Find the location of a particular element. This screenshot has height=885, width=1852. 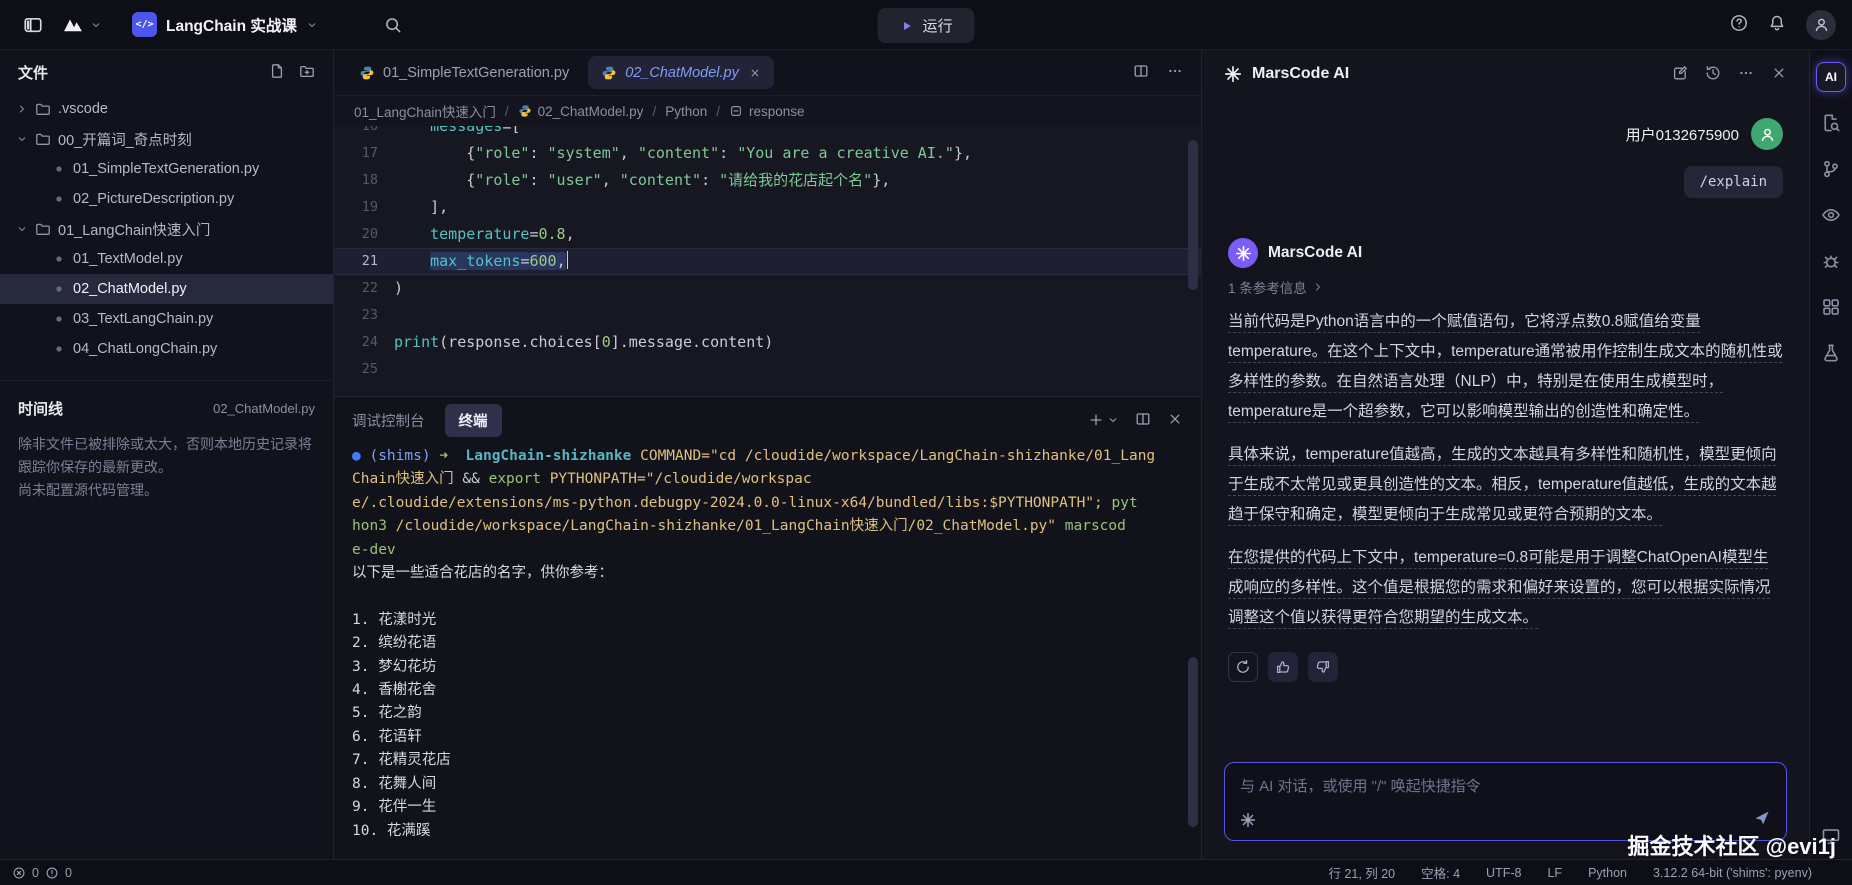

regenerate-button is located at coordinates (1243, 667).